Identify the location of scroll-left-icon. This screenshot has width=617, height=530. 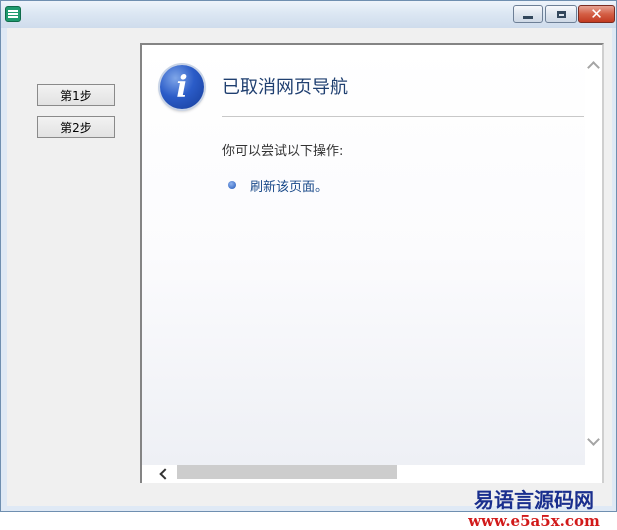
(165, 474).